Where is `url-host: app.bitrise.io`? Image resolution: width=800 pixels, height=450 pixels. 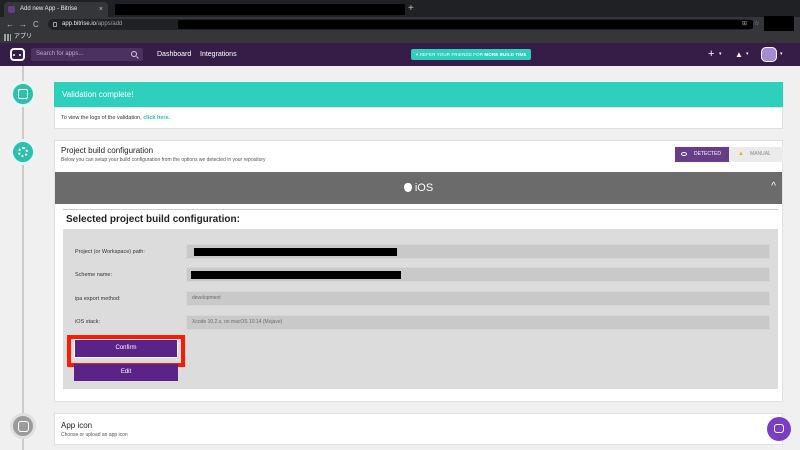 url-host: app.bitrise.io is located at coordinates (79, 24).